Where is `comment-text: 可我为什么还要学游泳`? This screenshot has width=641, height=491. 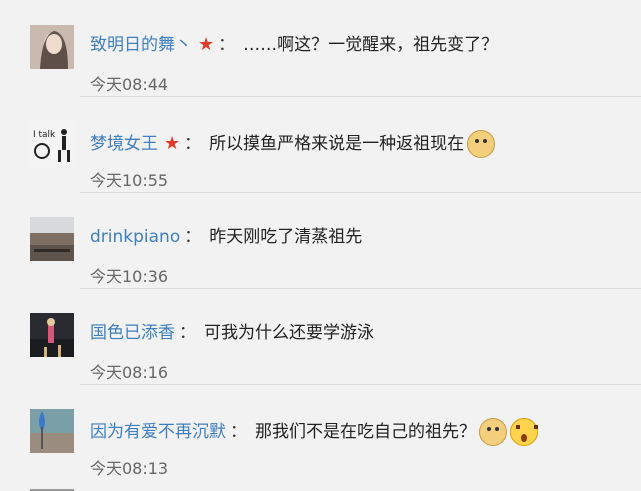 comment-text: 可我为什么还要学游泳 is located at coordinates (289, 333).